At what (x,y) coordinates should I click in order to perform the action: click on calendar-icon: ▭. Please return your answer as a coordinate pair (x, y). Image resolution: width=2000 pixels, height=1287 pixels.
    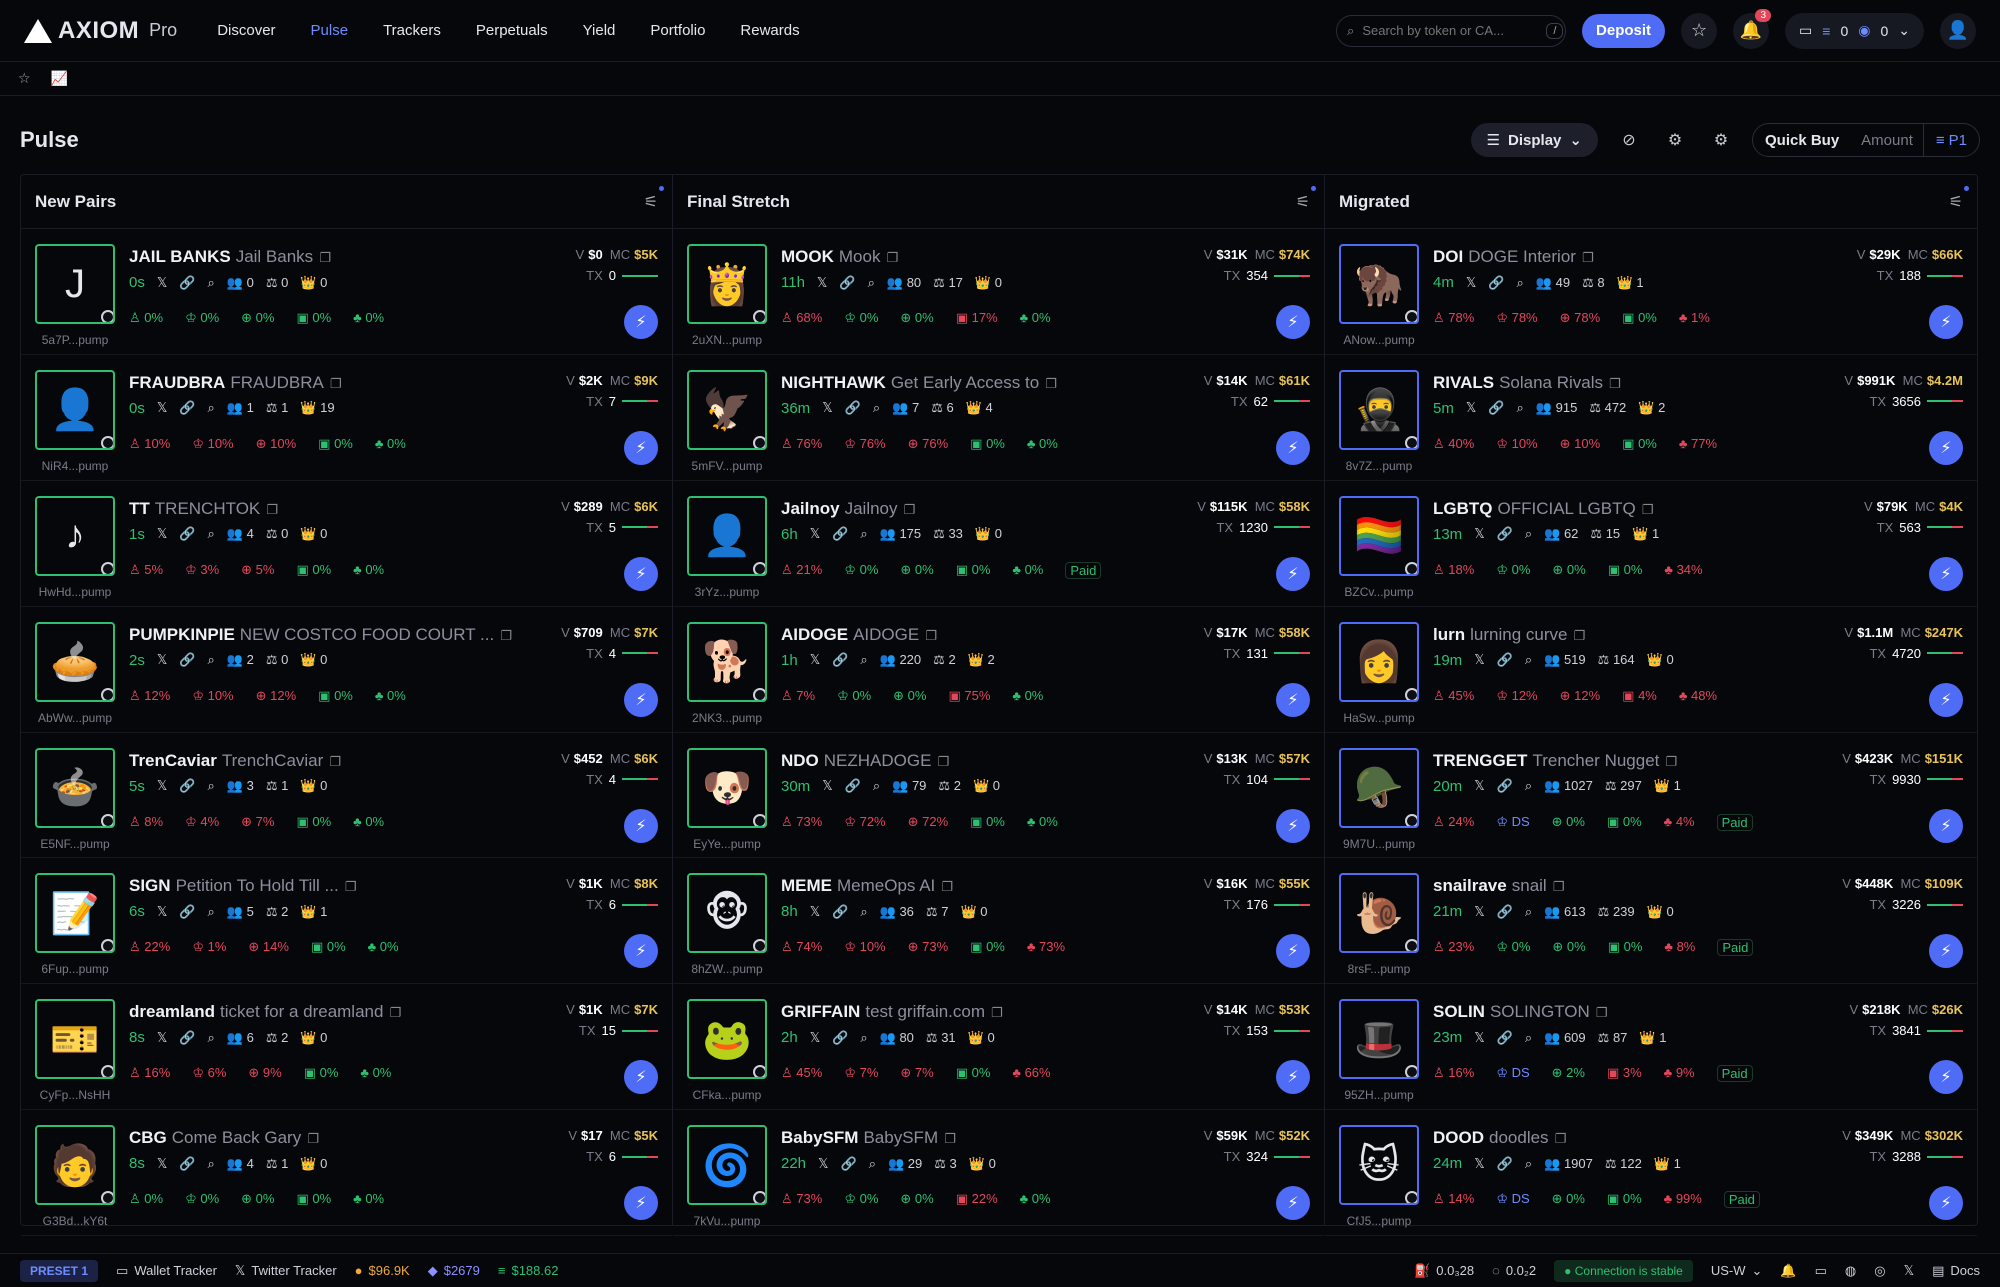
    Looking at the image, I should click on (1821, 1271).